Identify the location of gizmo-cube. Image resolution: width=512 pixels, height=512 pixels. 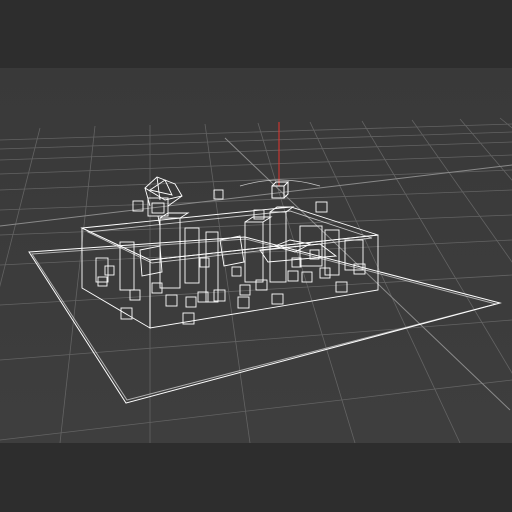
(280, 160).